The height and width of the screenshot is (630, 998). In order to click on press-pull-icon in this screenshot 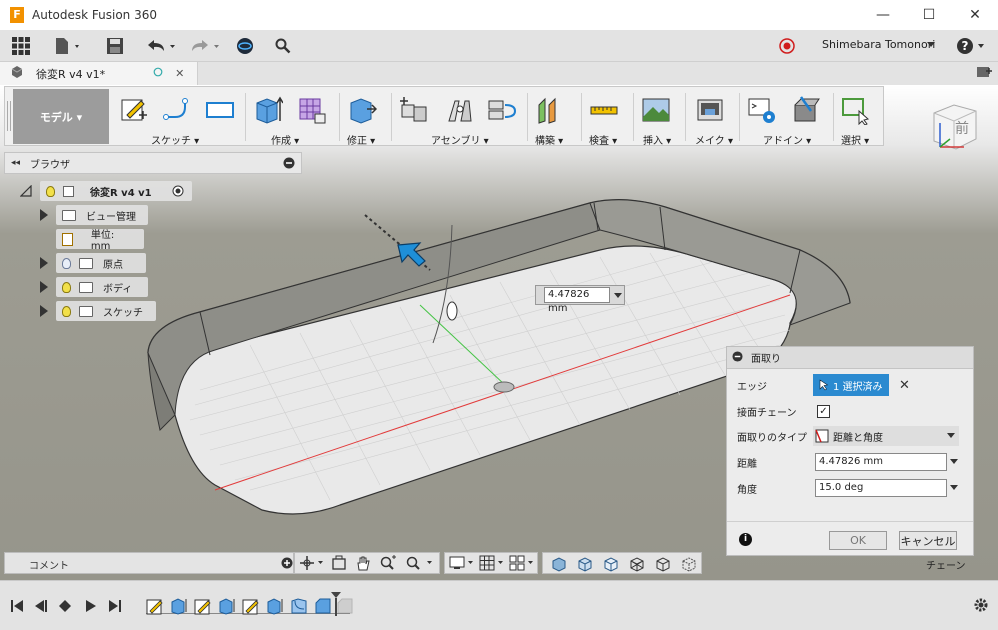, I will do `click(362, 110)`.